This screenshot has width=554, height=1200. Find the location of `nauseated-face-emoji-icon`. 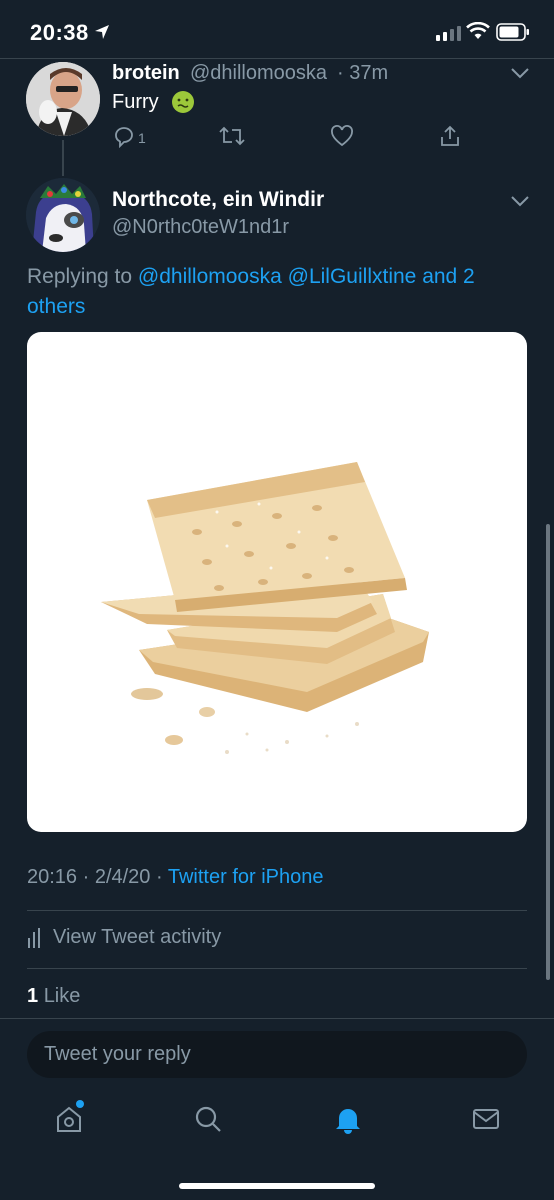

nauseated-face-emoji-icon is located at coordinates (183, 102).